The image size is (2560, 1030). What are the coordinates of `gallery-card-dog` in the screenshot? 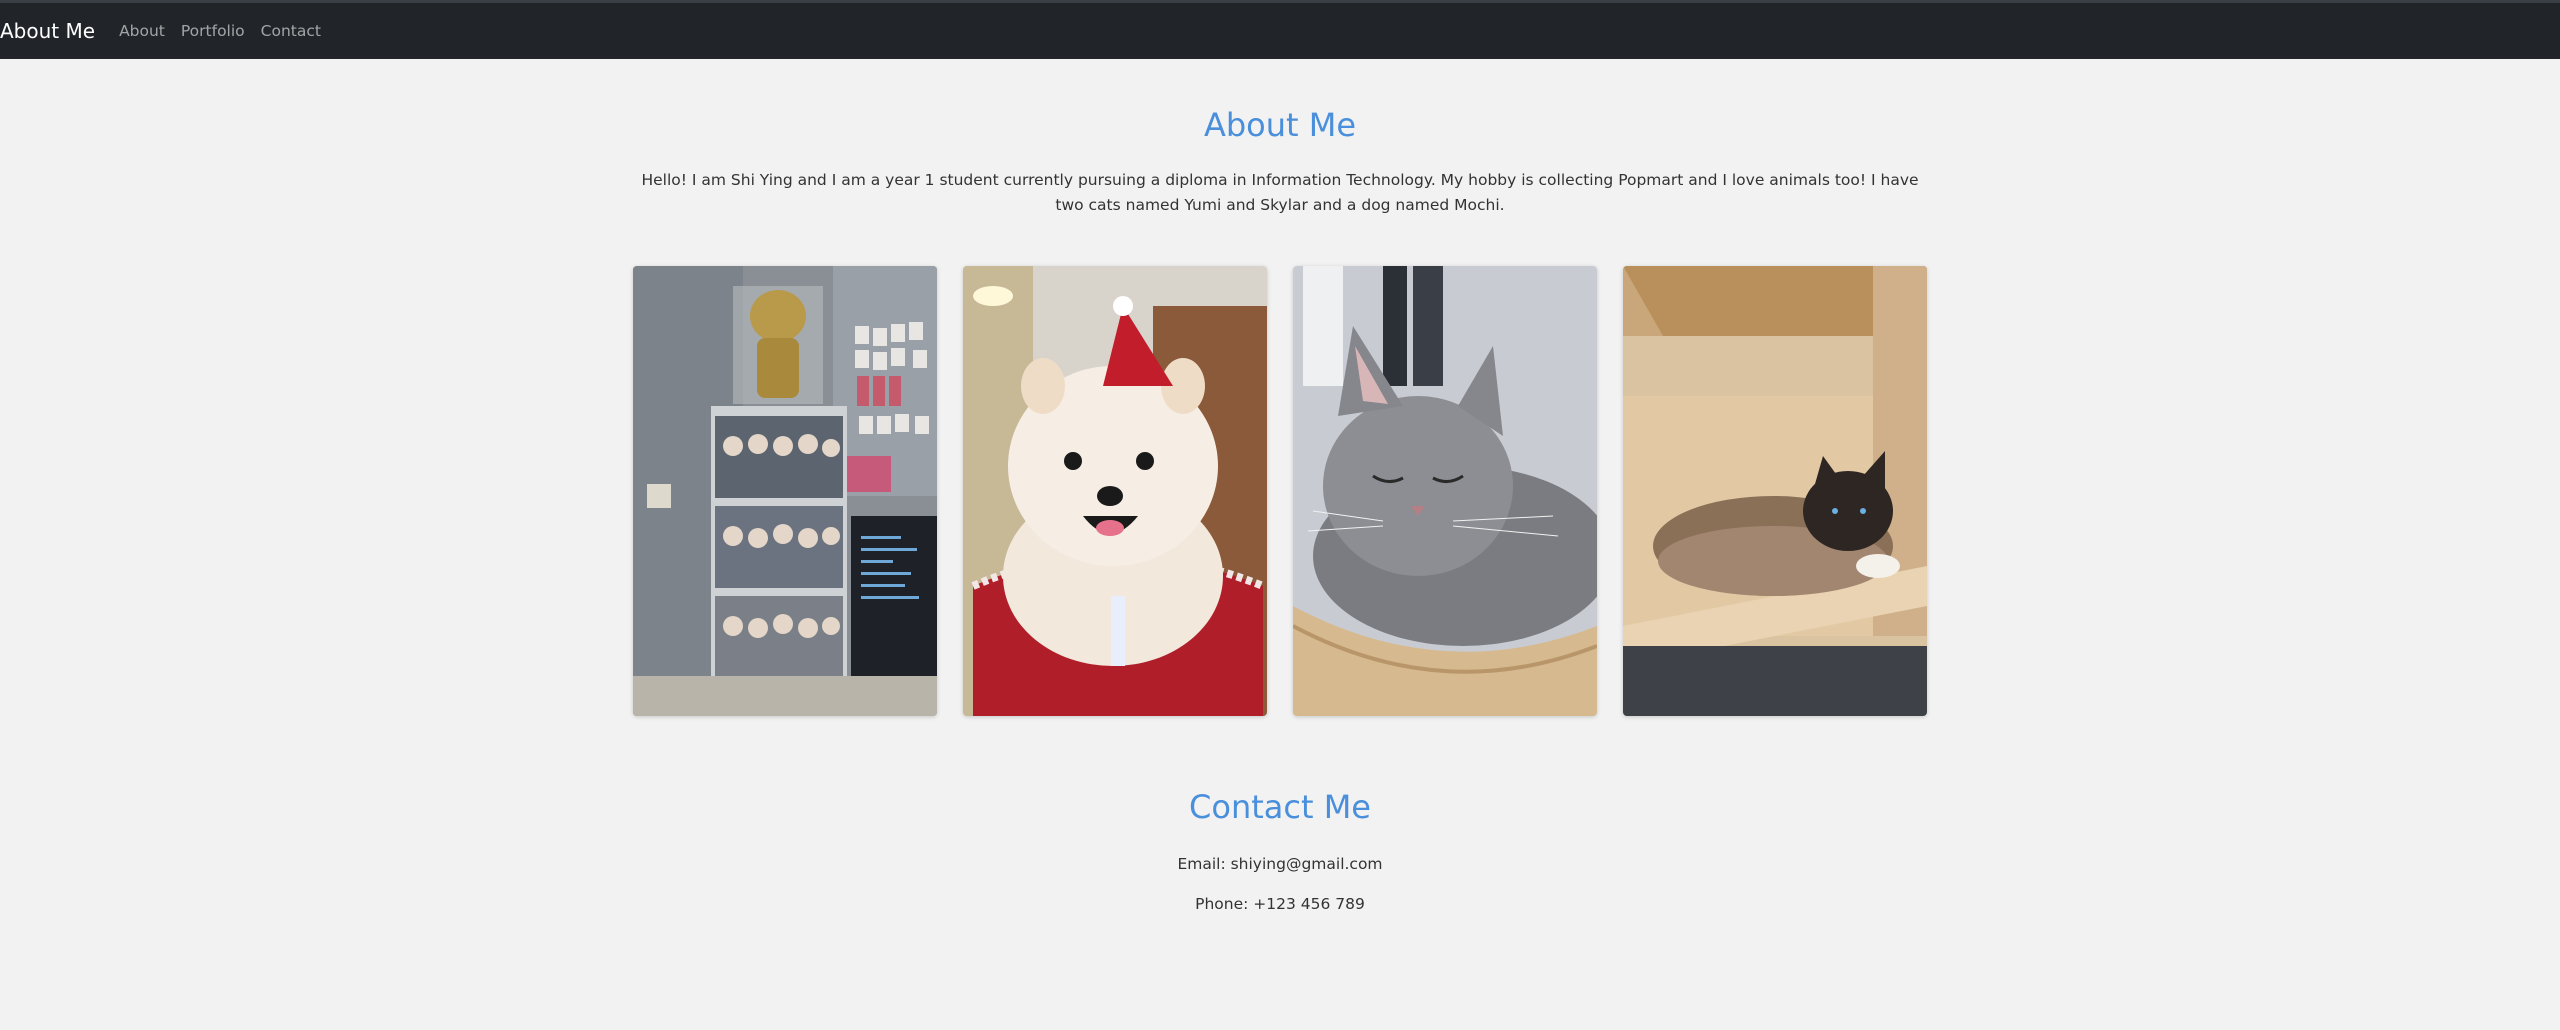 It's located at (1115, 491).